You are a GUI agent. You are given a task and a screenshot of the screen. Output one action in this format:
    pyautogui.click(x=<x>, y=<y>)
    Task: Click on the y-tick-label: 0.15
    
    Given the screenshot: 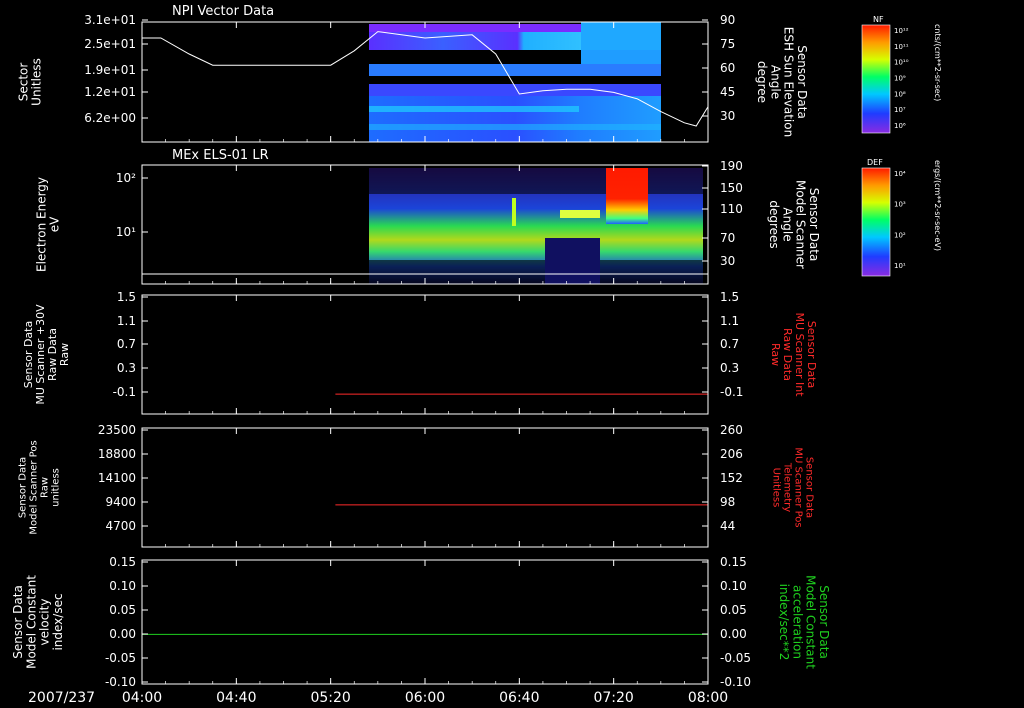 What is the action you would take?
    pyautogui.click(x=733, y=562)
    